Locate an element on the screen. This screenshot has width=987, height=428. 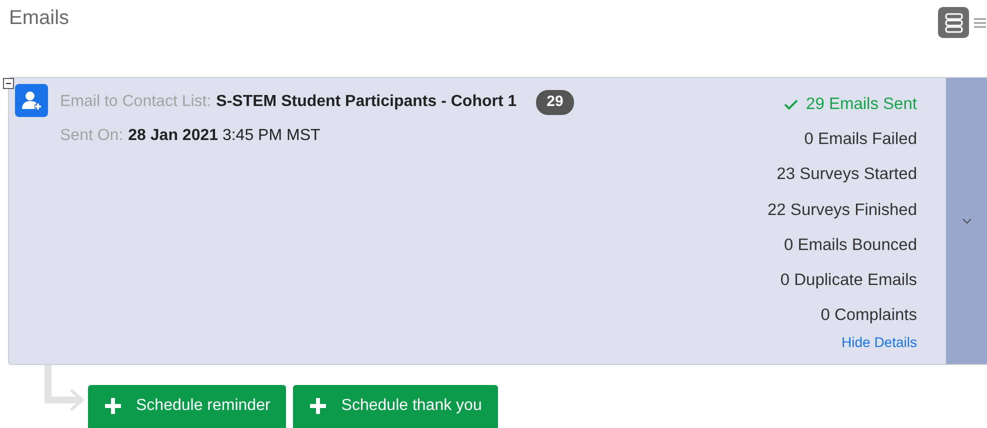
sent-status: 29 Emails Sent is located at coordinates (850, 110).